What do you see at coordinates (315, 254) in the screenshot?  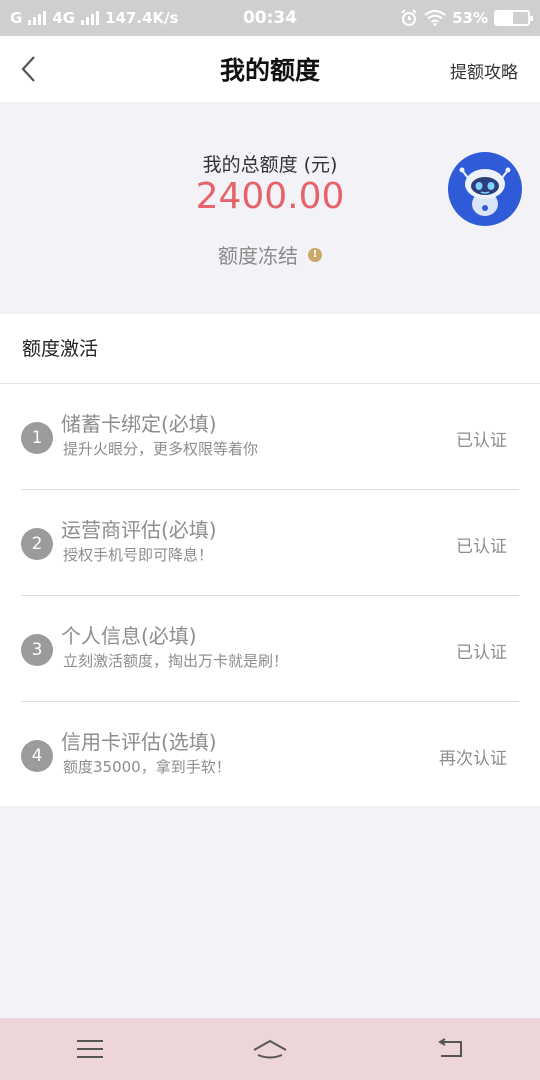 I see `info-icon: !` at bounding box center [315, 254].